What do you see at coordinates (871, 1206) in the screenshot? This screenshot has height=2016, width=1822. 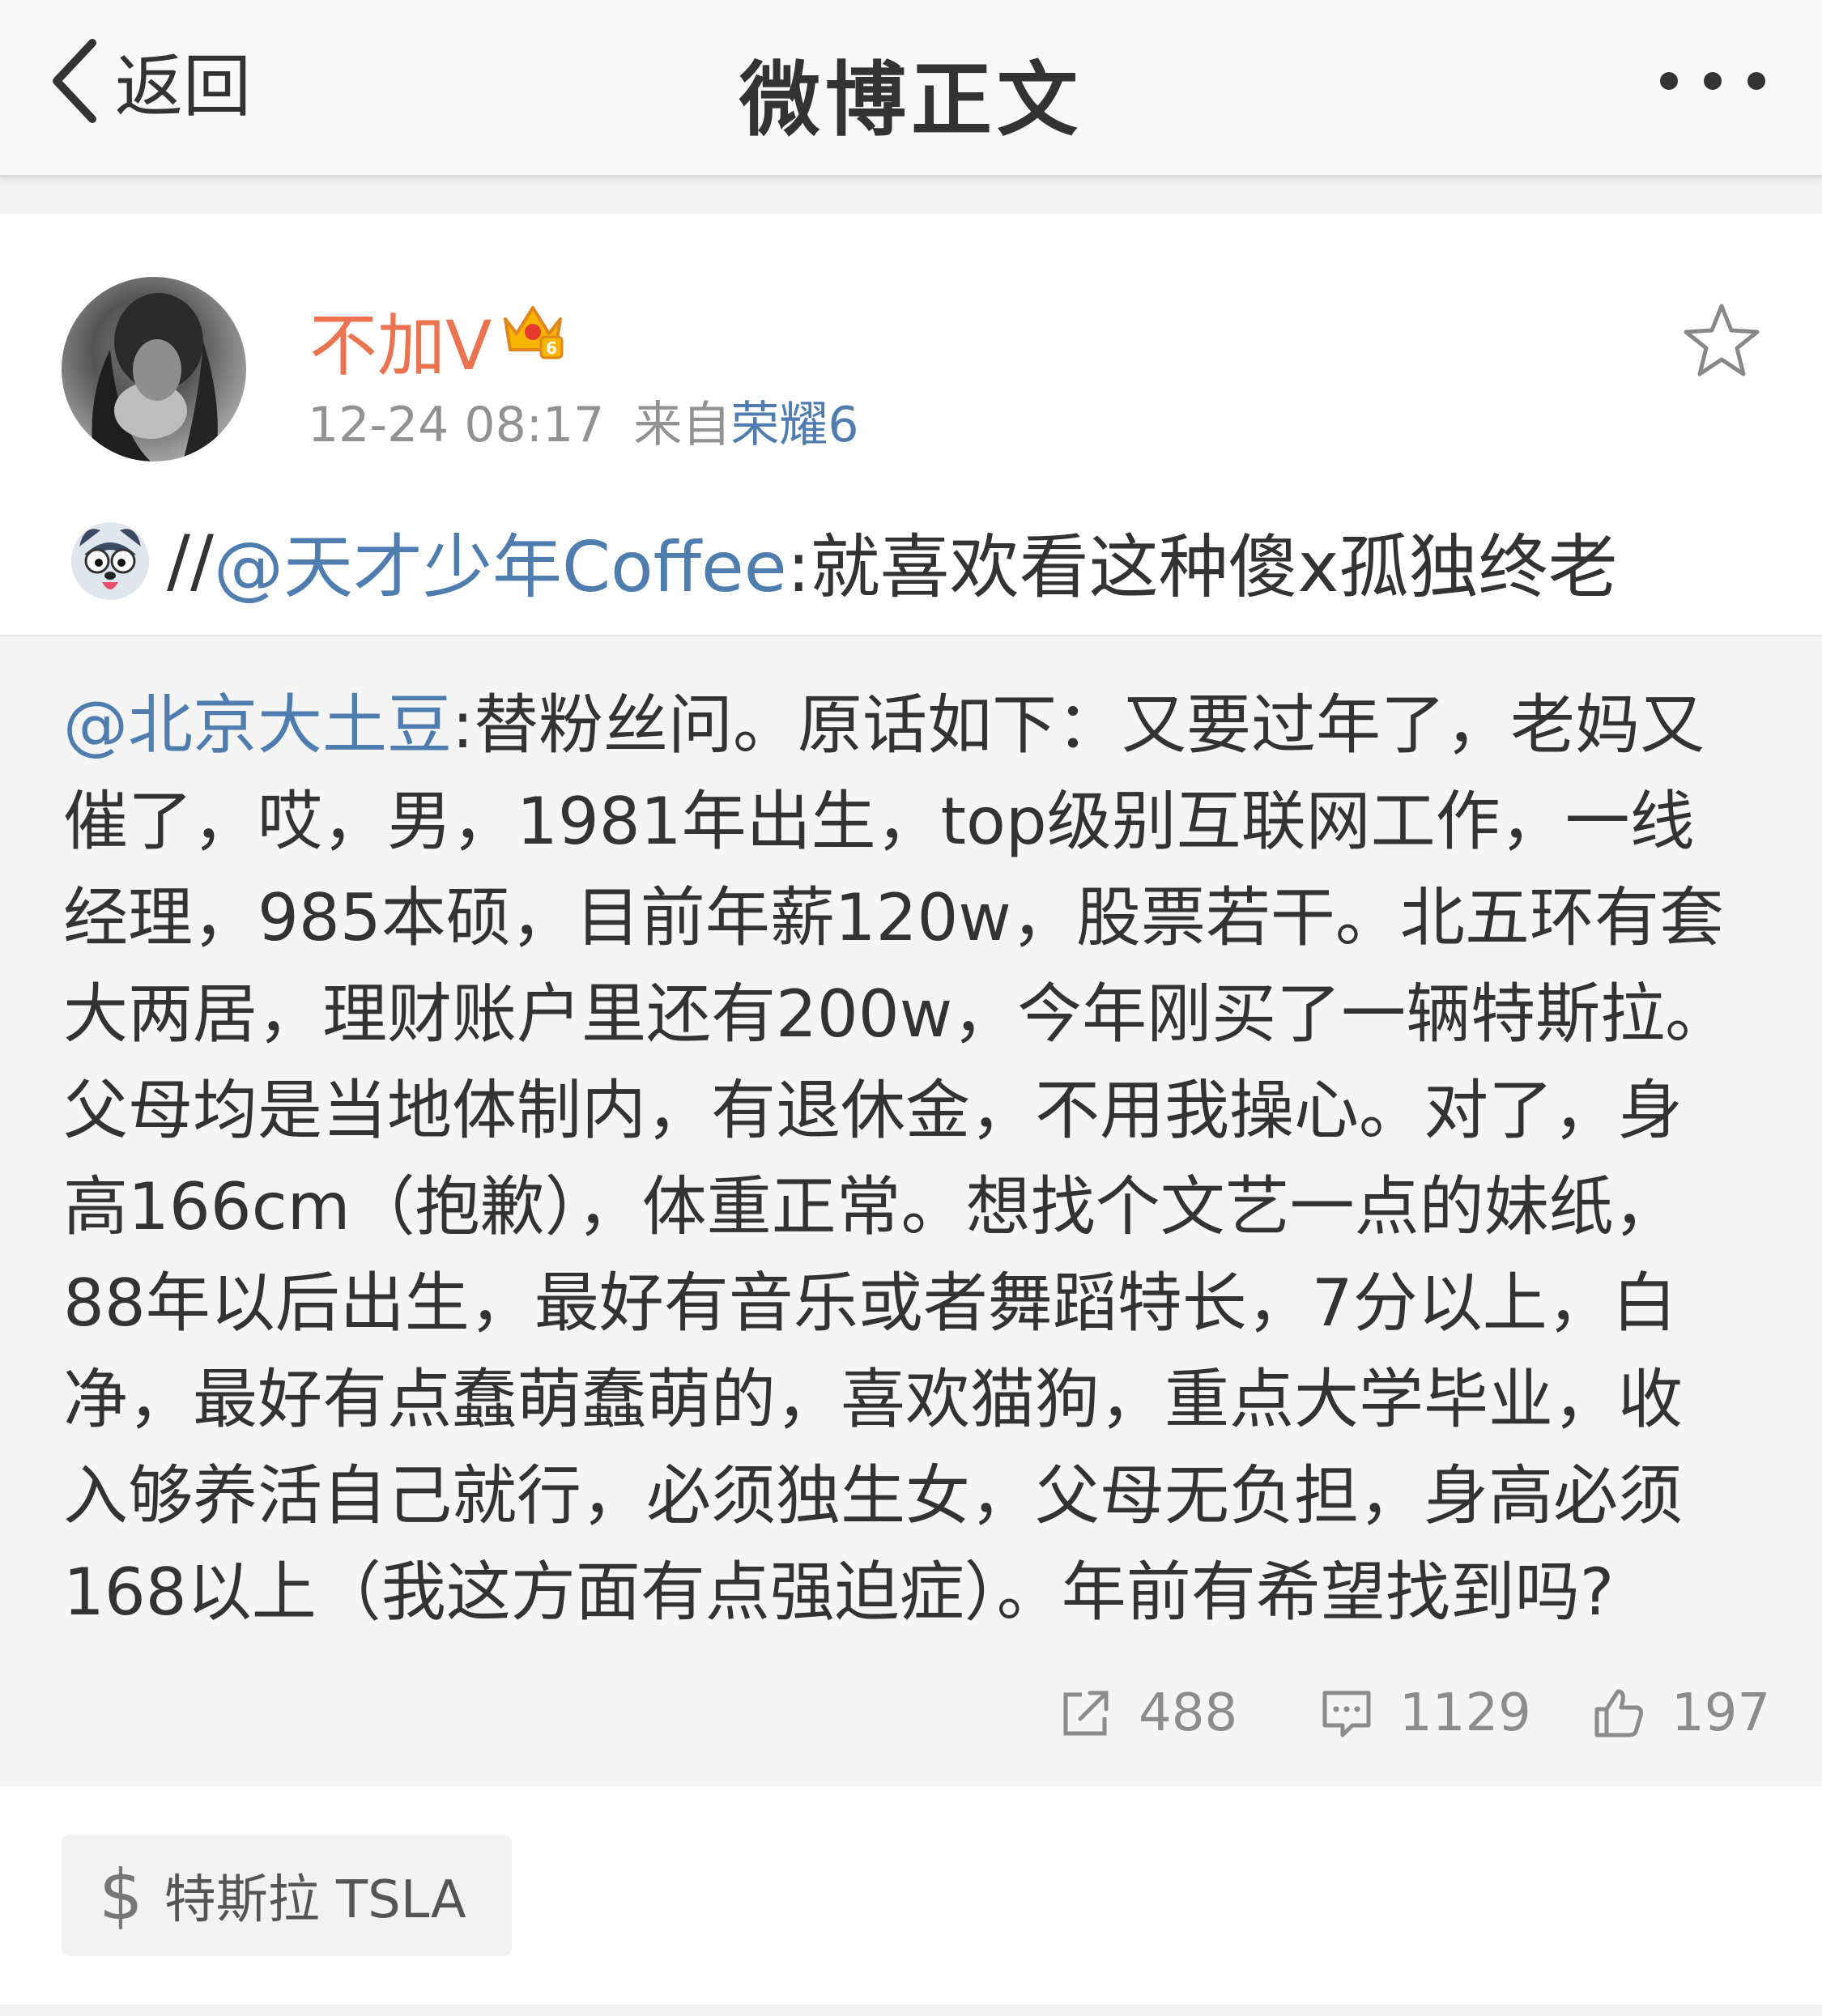 I see `text-line: 高166cm（抱歉），体重正常。想找个文艺一点的妹纸，` at bounding box center [871, 1206].